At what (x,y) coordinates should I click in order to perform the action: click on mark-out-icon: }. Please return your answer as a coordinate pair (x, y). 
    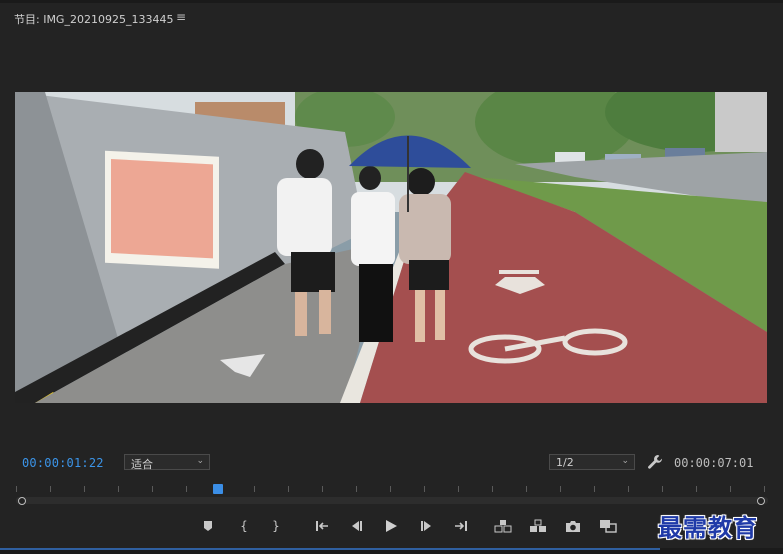
    Looking at the image, I should click on (276, 526).